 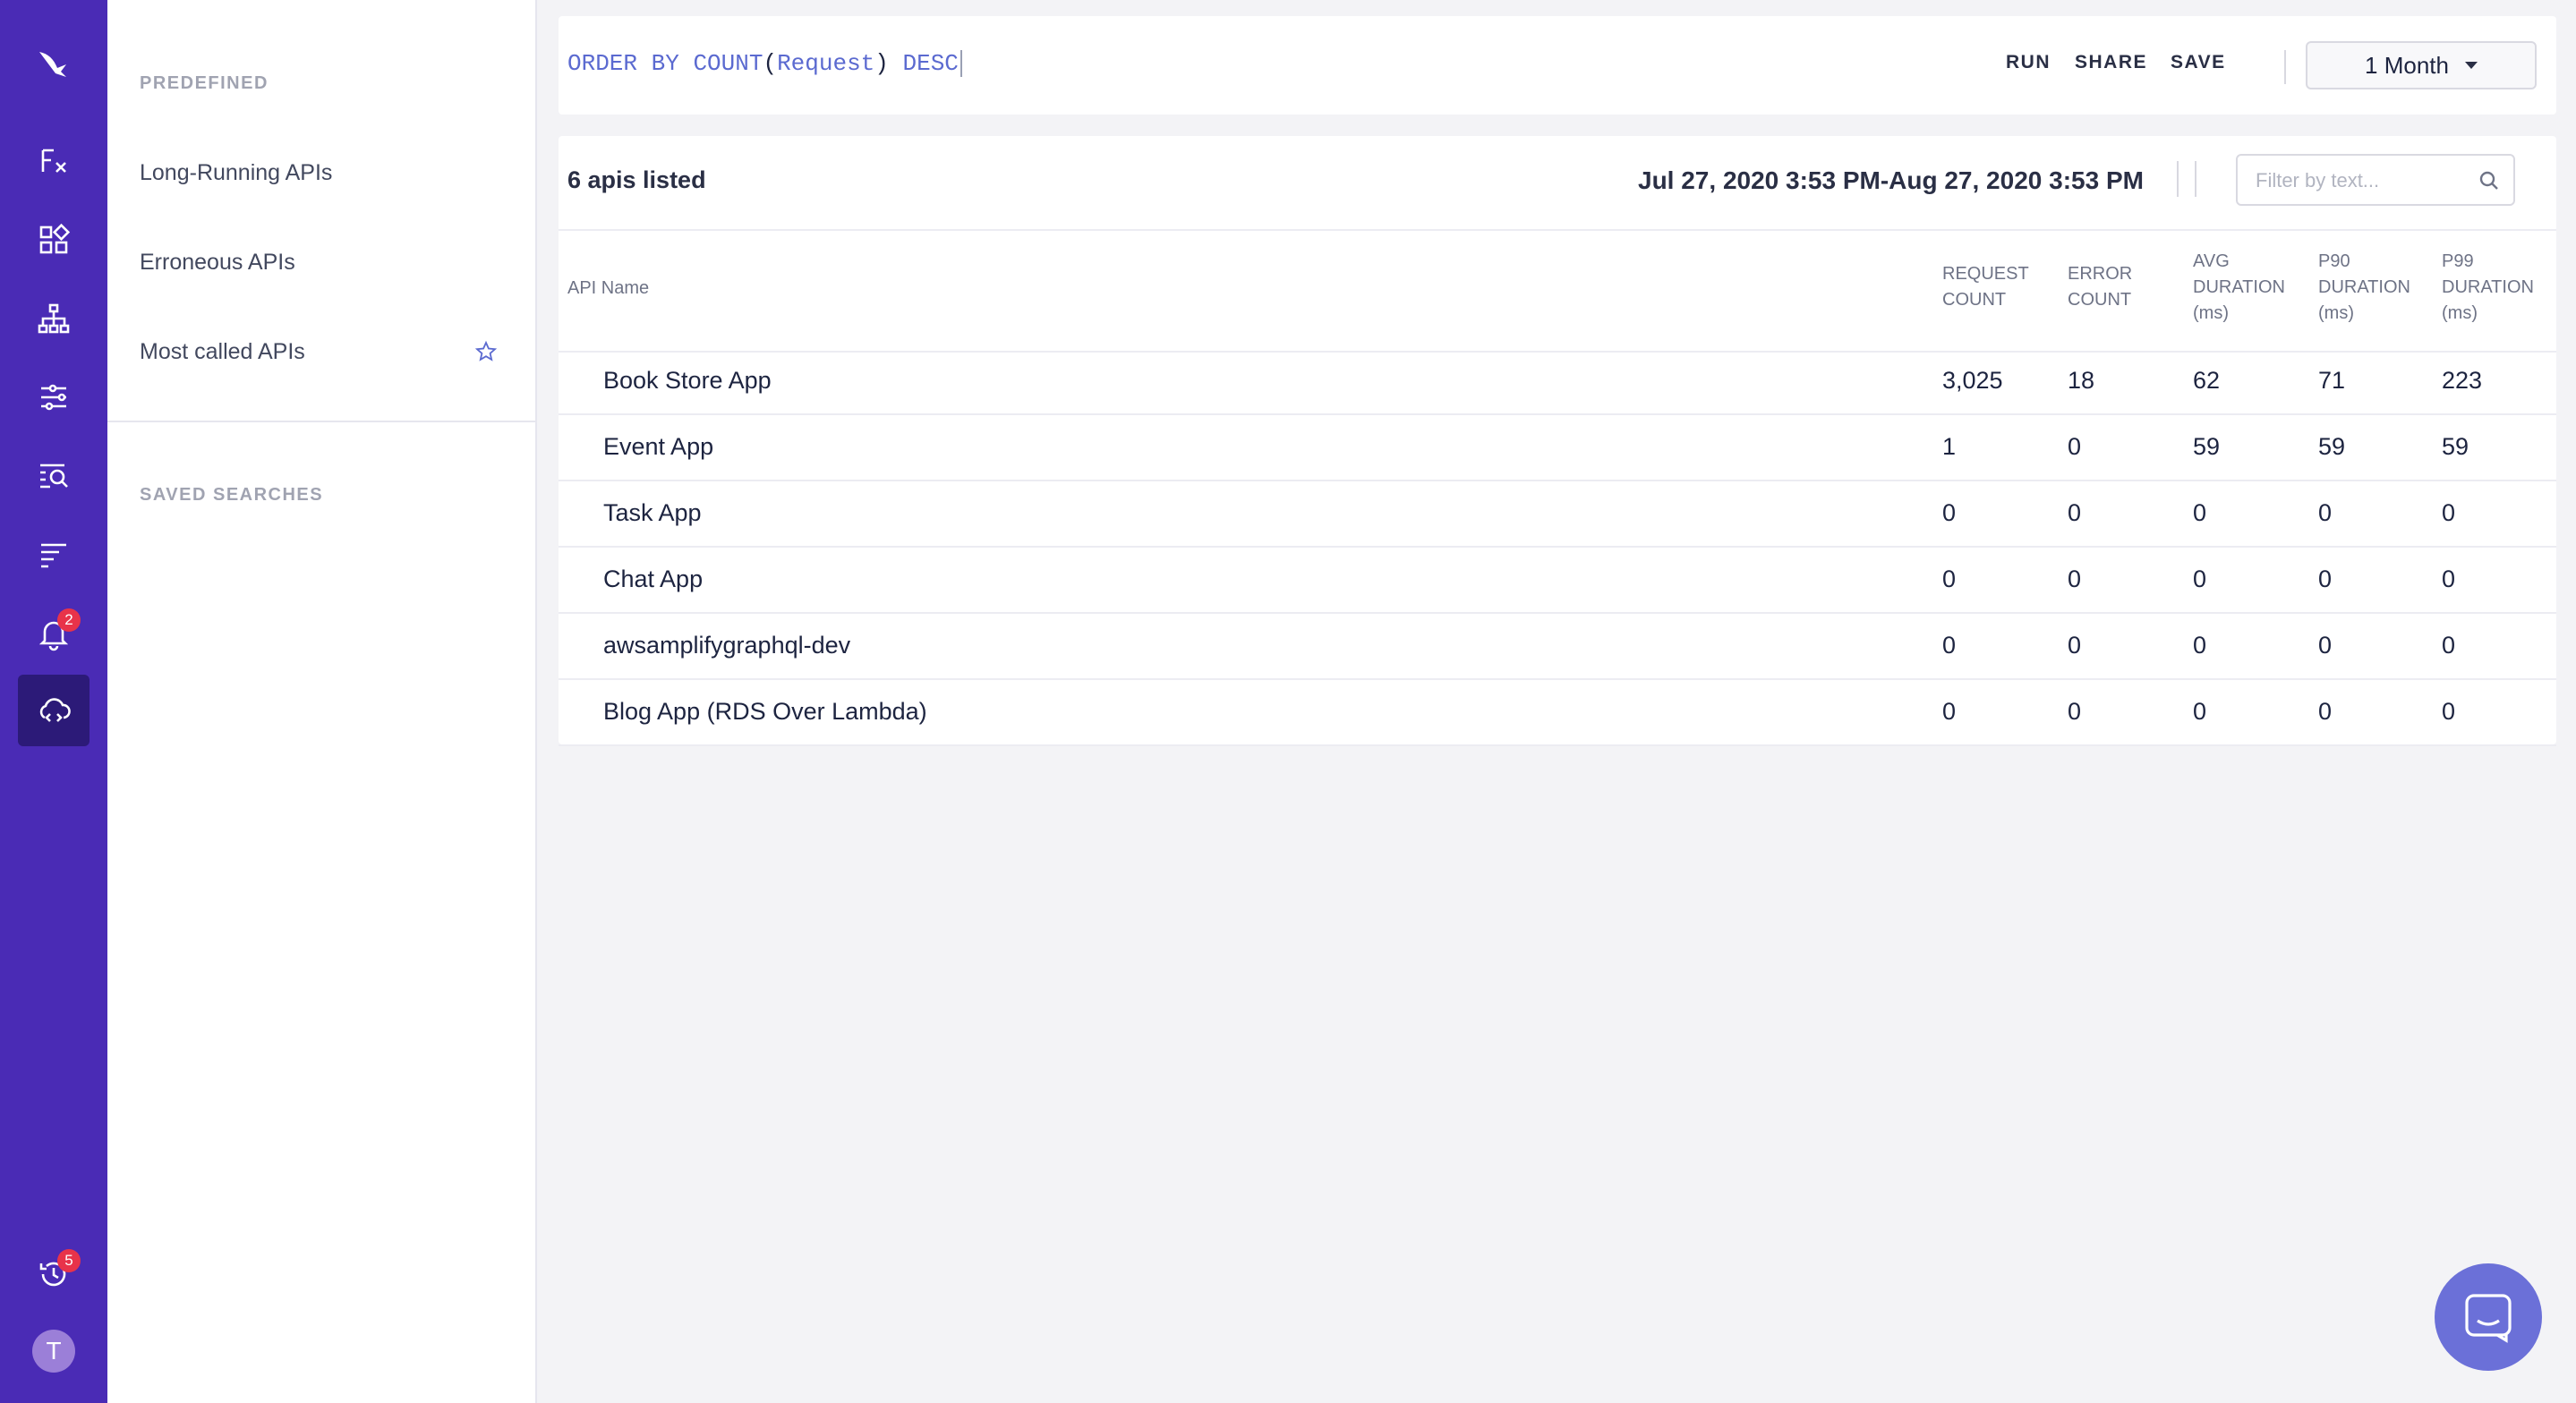 I want to click on functions-icon, so click(x=54, y=161).